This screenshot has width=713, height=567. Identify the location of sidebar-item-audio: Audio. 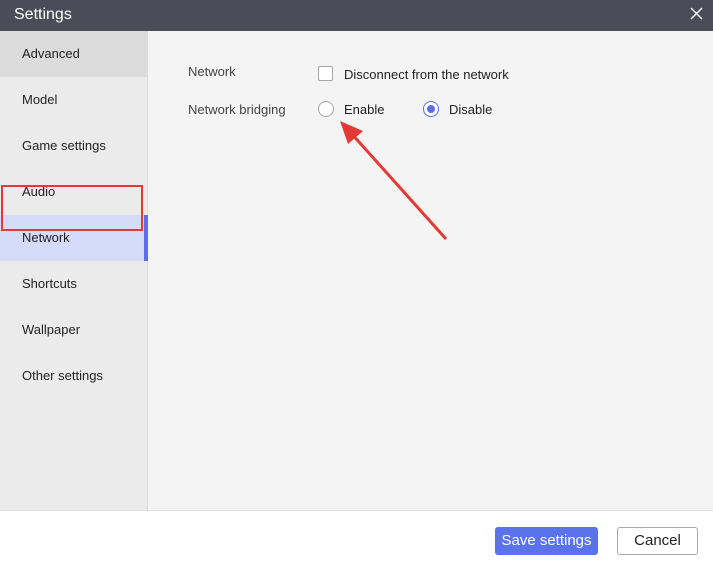
(74, 192).